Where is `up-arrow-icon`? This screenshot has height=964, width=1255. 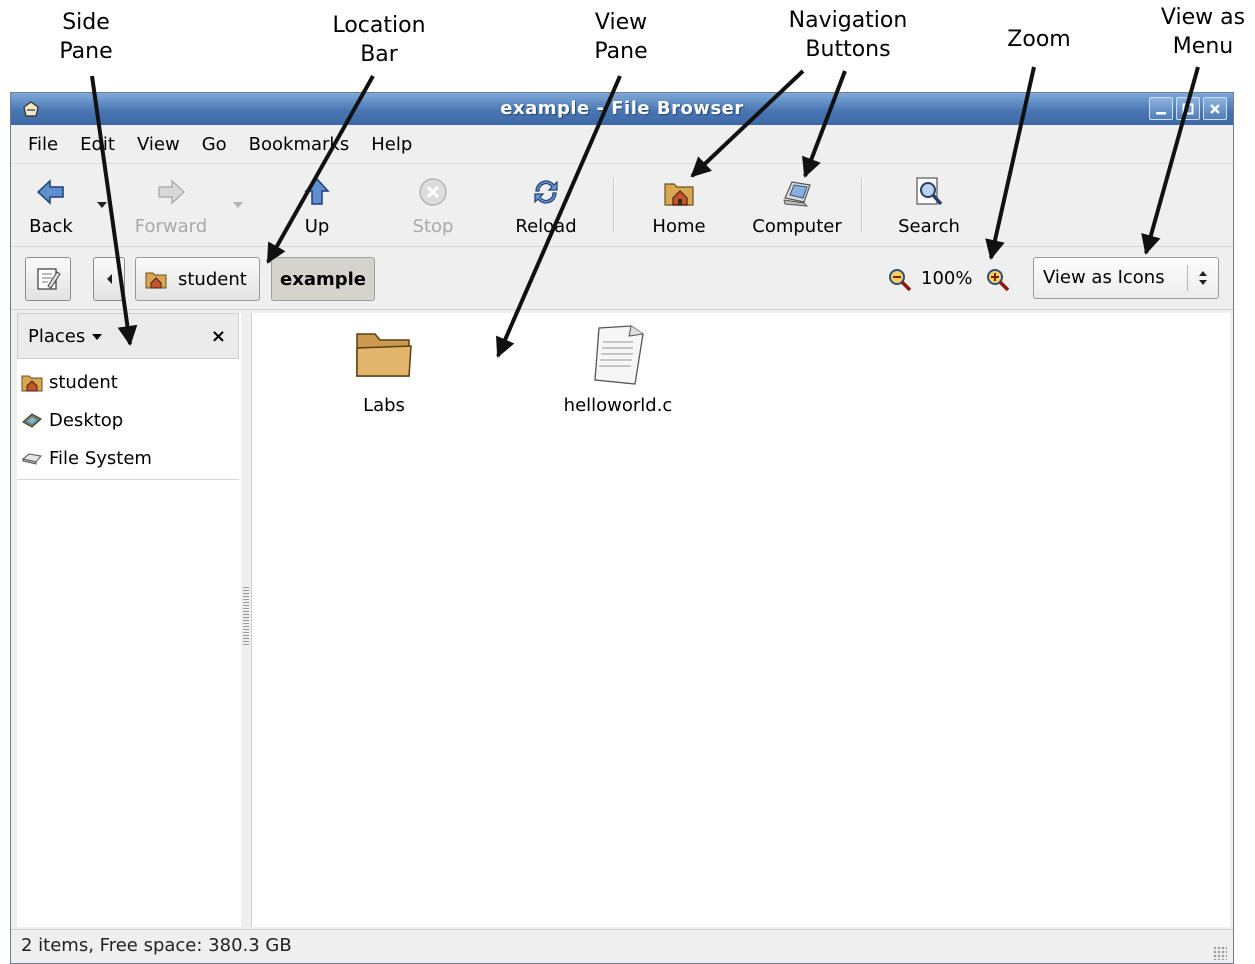
up-arrow-icon is located at coordinates (317, 192).